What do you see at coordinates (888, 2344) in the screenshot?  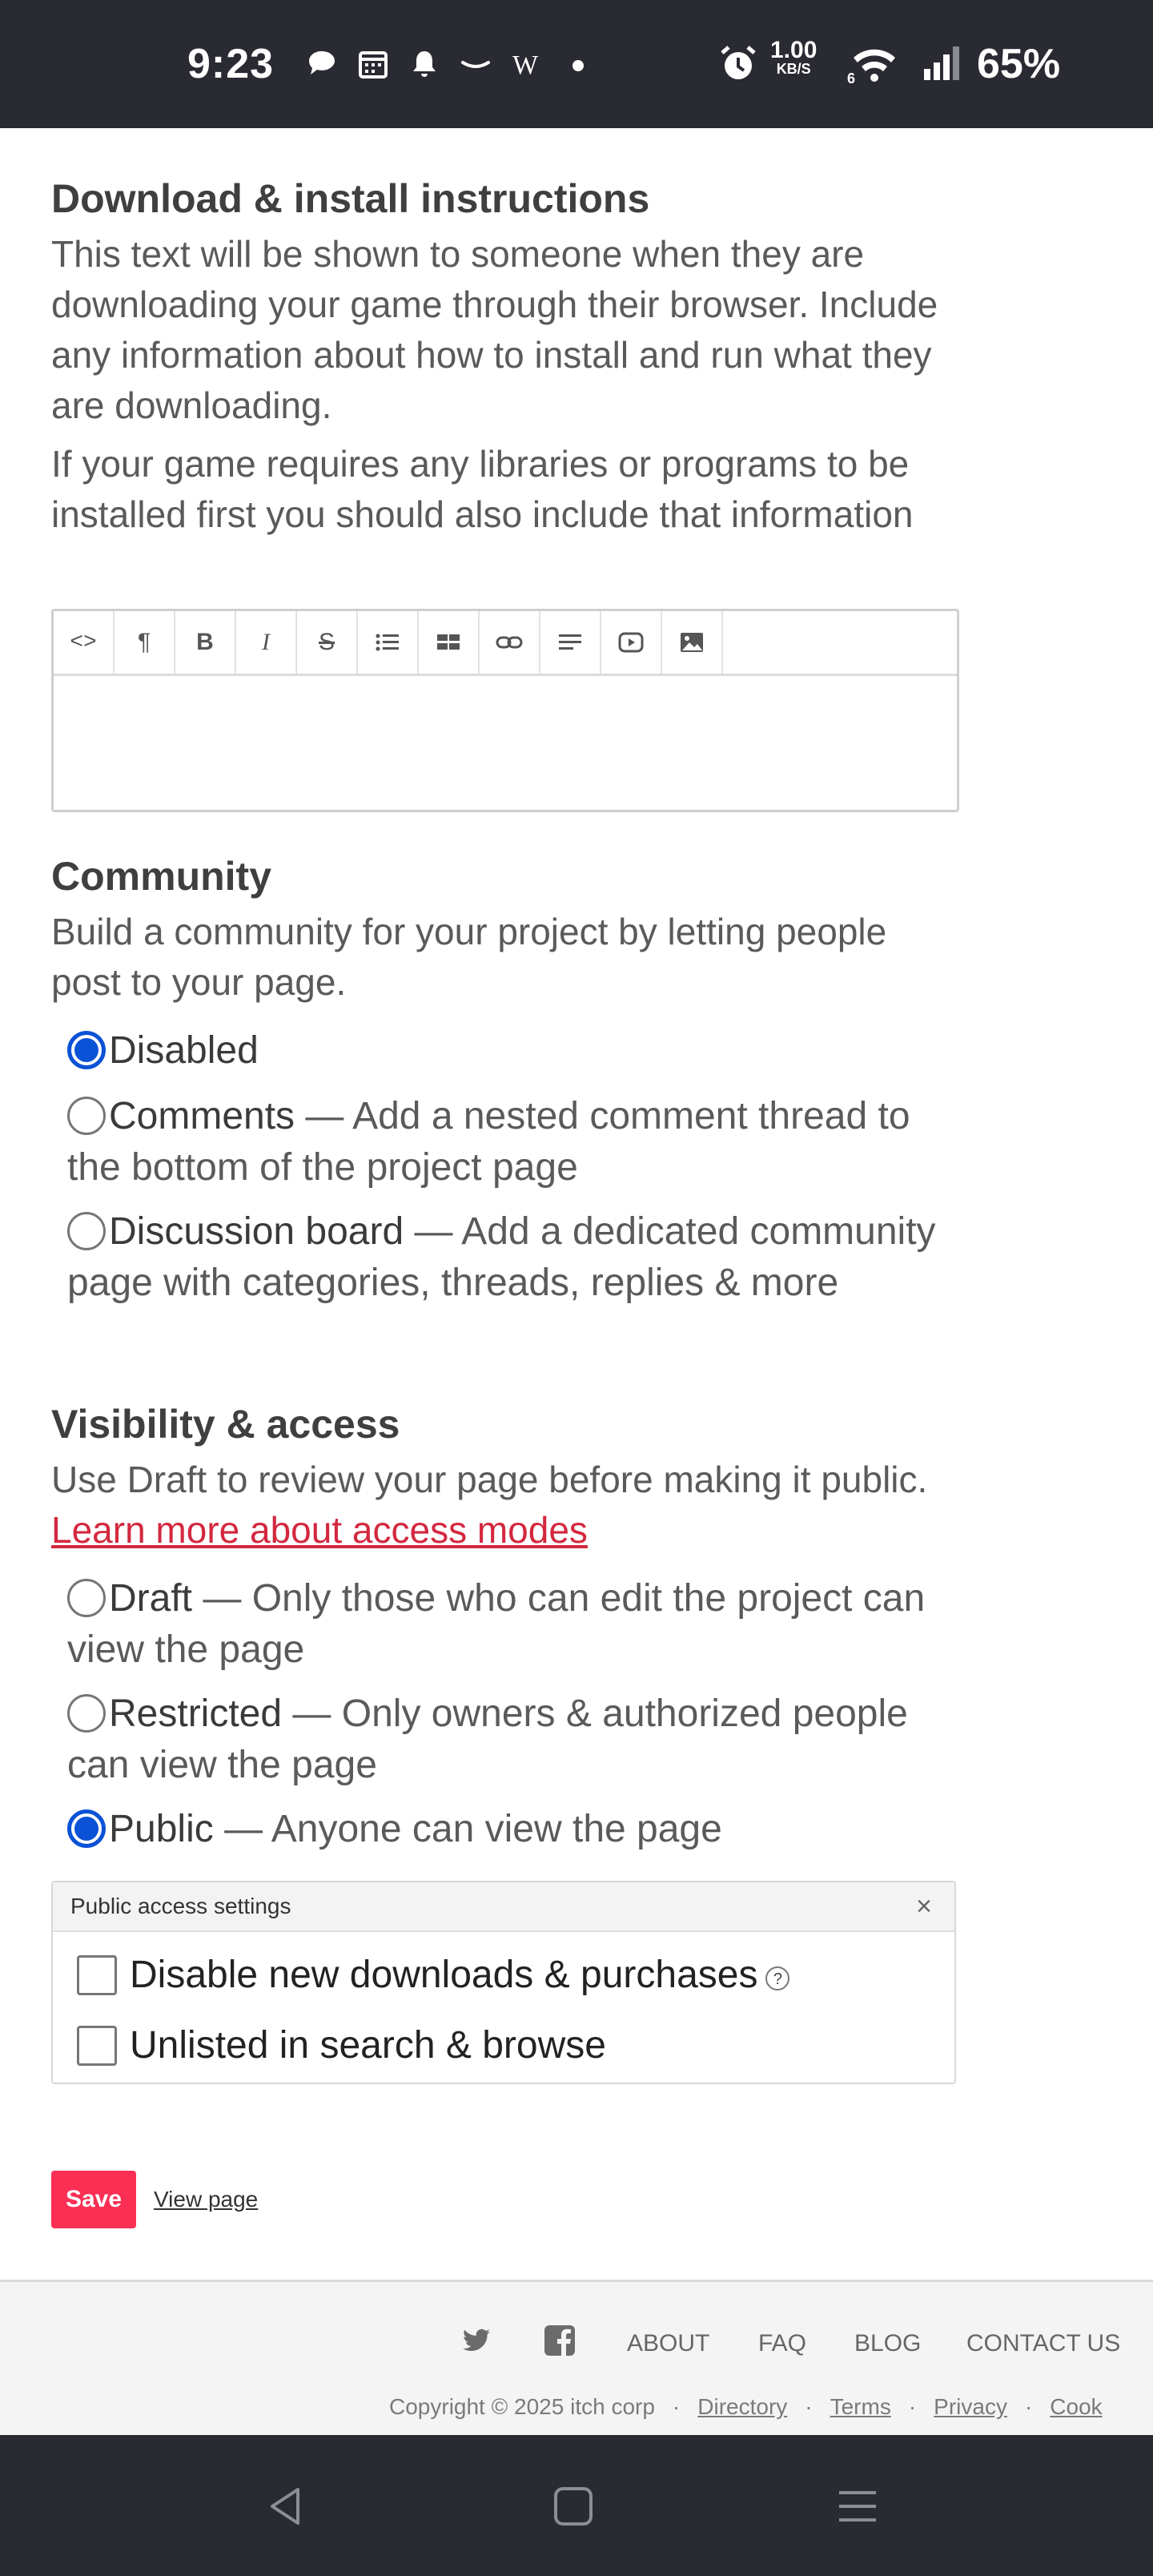 I see `footer-blog-link: BLOG` at bounding box center [888, 2344].